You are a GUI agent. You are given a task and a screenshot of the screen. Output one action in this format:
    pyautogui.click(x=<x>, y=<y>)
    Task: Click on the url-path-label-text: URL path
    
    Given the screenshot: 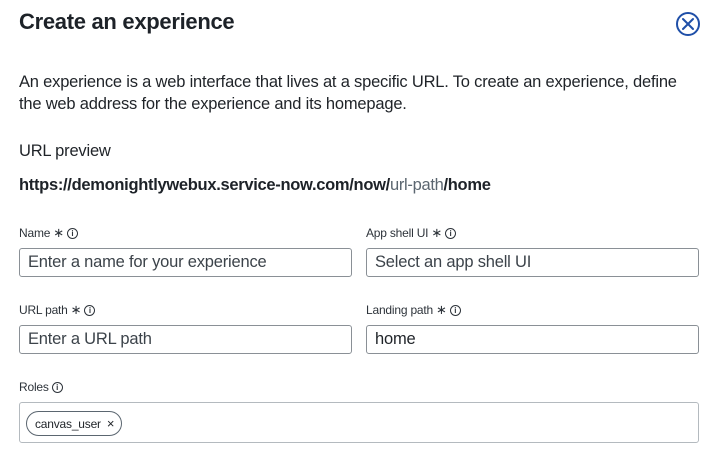 What is the action you would take?
    pyautogui.click(x=43, y=310)
    